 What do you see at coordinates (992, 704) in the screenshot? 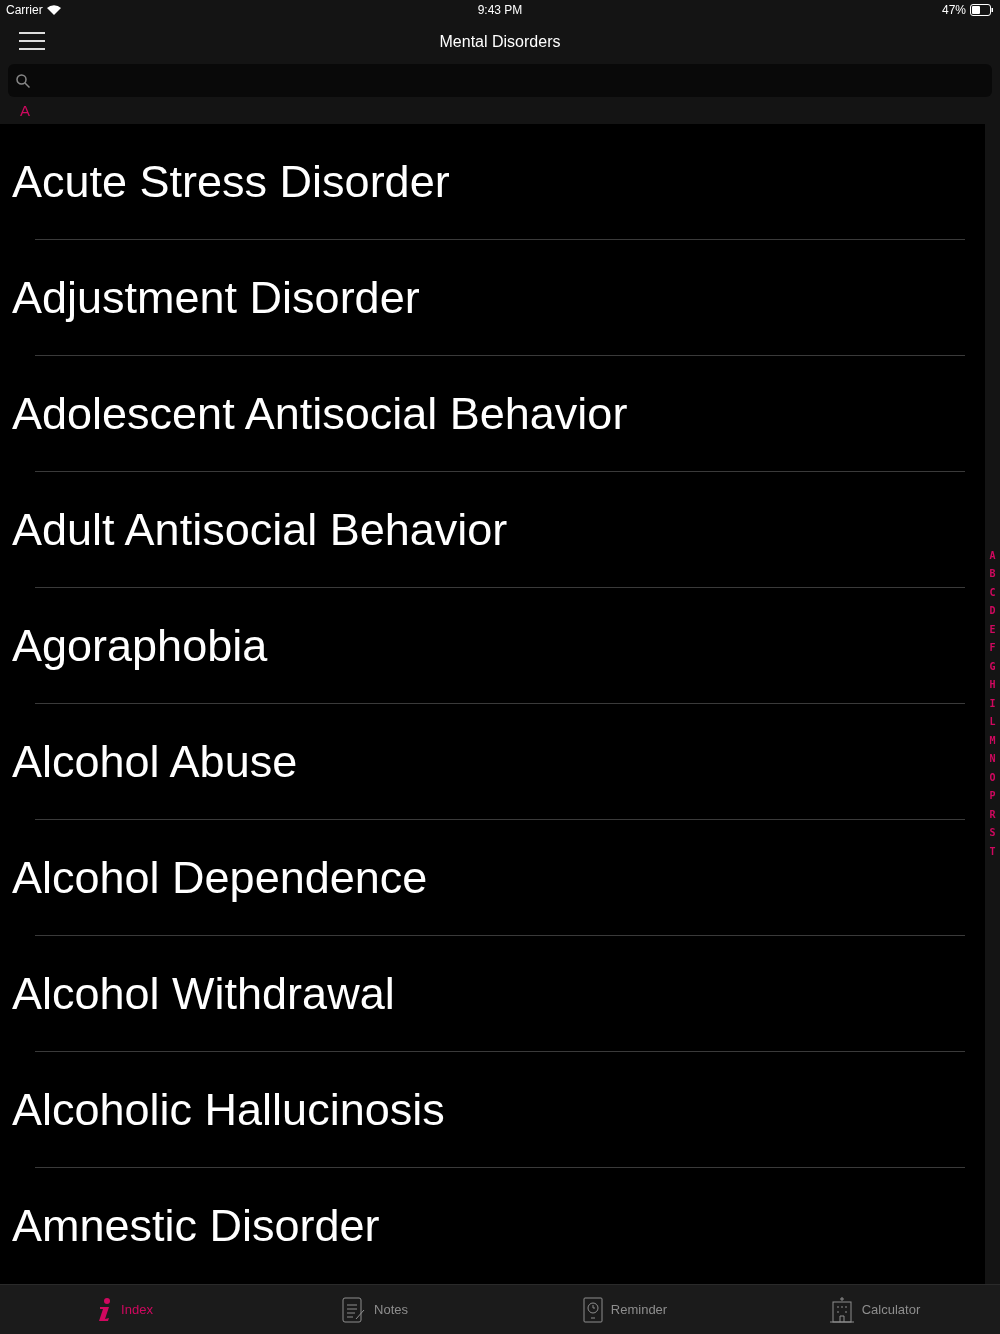
I see `alphabet-letter: I` at bounding box center [992, 704].